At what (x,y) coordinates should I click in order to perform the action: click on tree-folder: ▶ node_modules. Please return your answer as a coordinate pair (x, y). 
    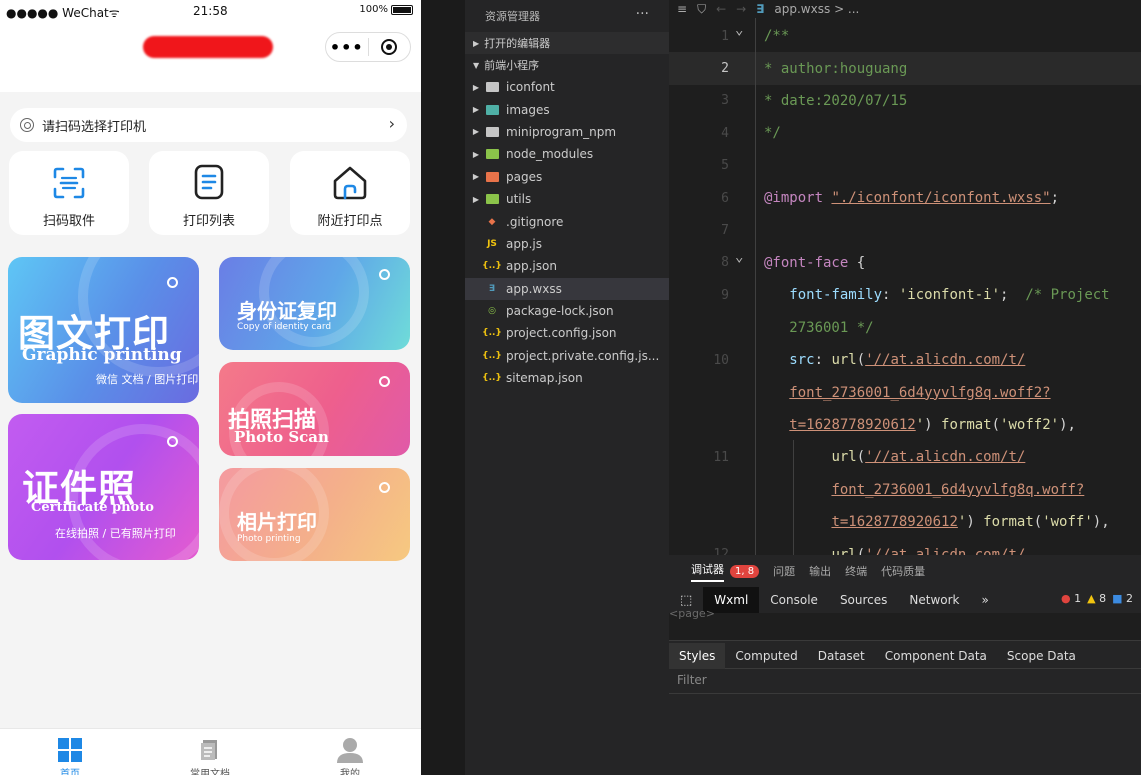
    Looking at the image, I should click on (567, 154).